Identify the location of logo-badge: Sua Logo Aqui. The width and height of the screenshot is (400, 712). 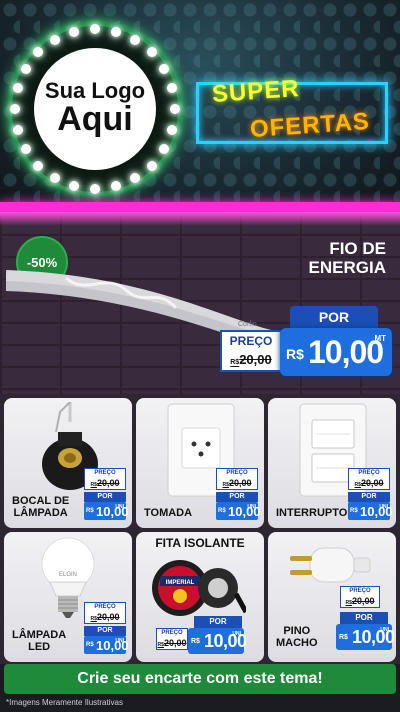
(95, 109).